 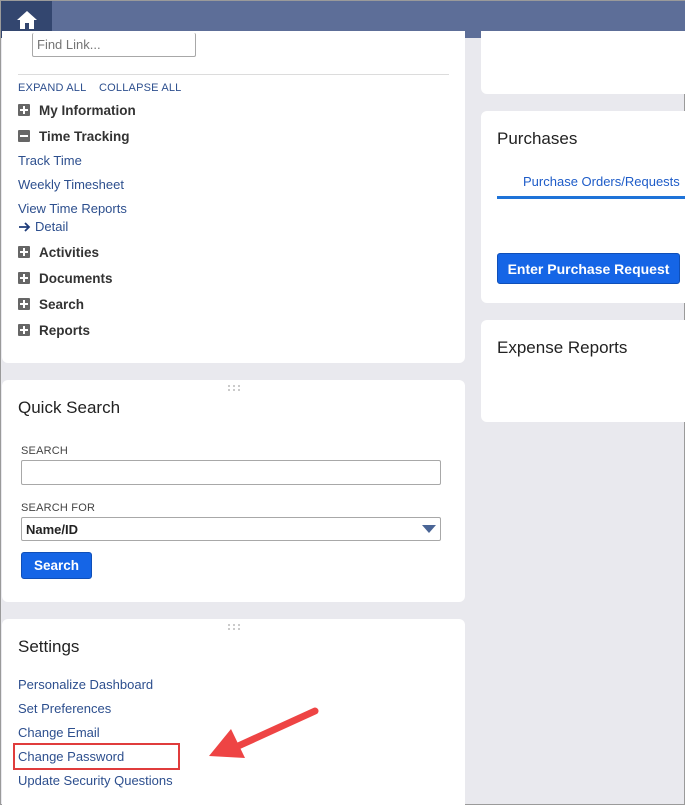 What do you see at coordinates (84, 136) in the screenshot?
I see `nav-section-label: Time Tracking` at bounding box center [84, 136].